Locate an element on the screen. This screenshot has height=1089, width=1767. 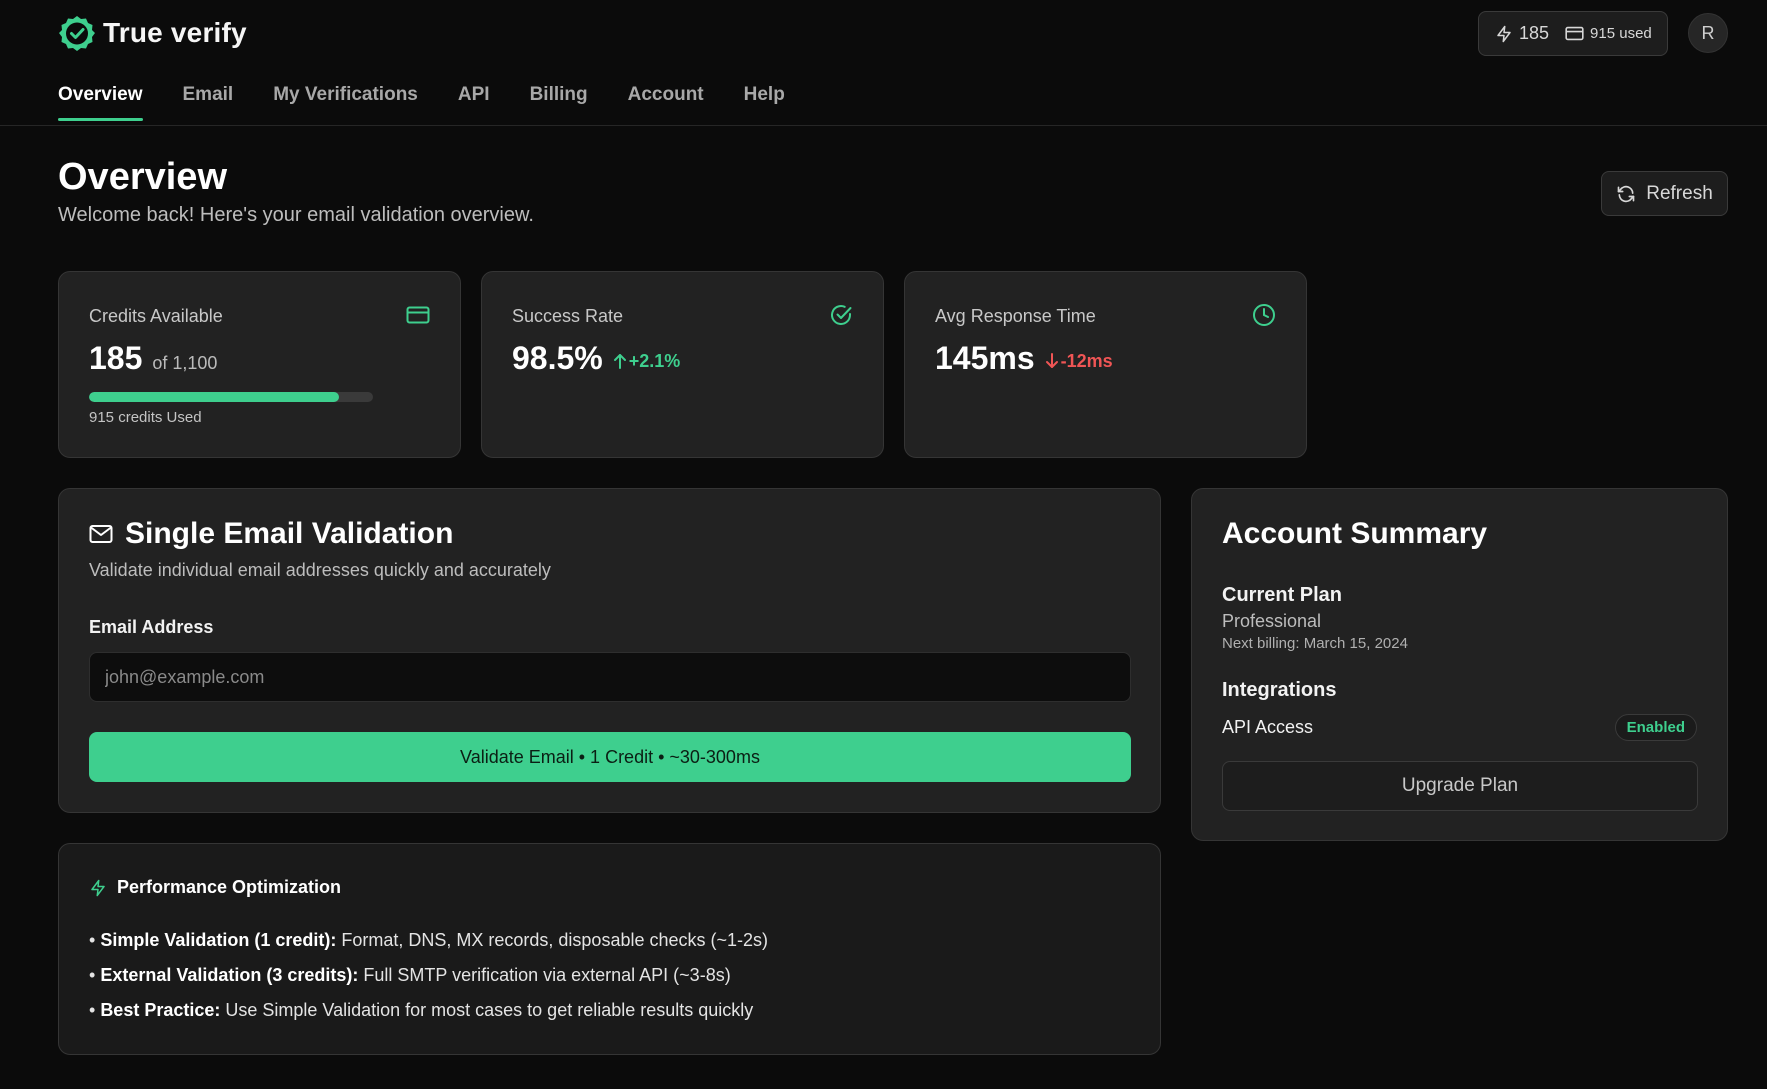
credits-progress-bar is located at coordinates (231, 397).